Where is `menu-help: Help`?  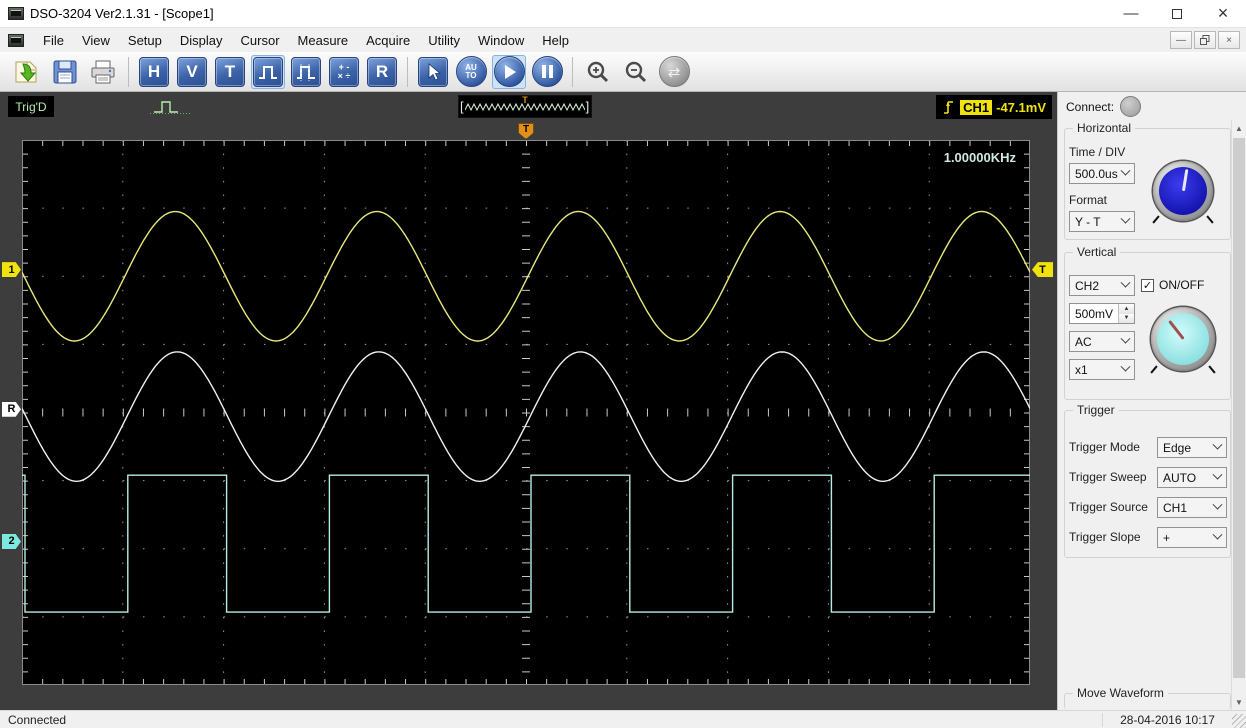
menu-help: Help is located at coordinates (555, 40).